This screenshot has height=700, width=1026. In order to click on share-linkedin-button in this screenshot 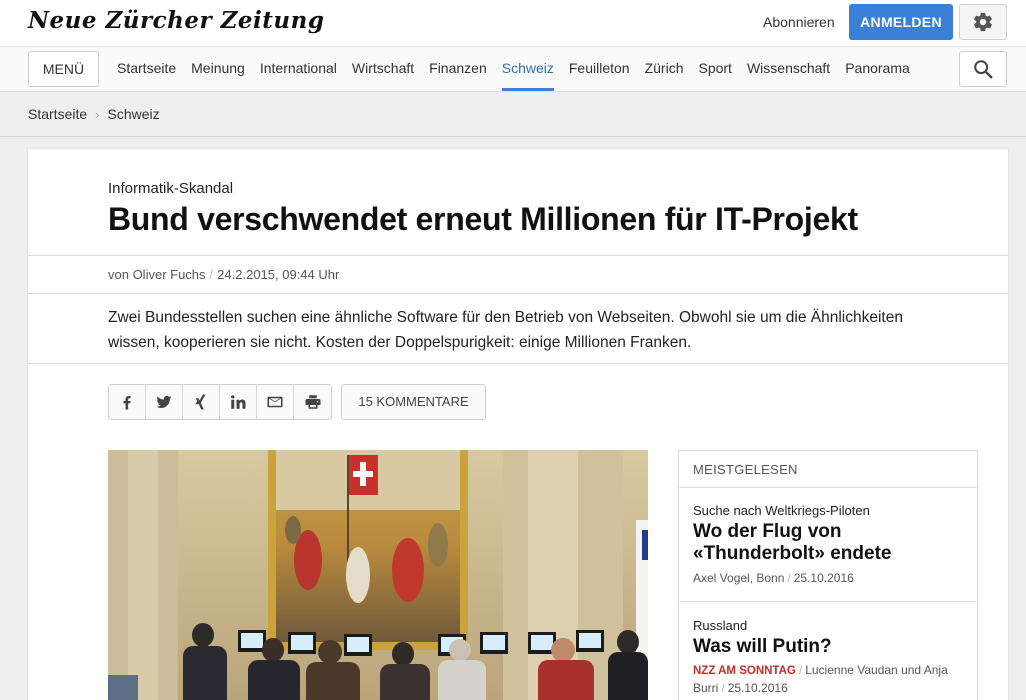, I will do `click(238, 402)`.